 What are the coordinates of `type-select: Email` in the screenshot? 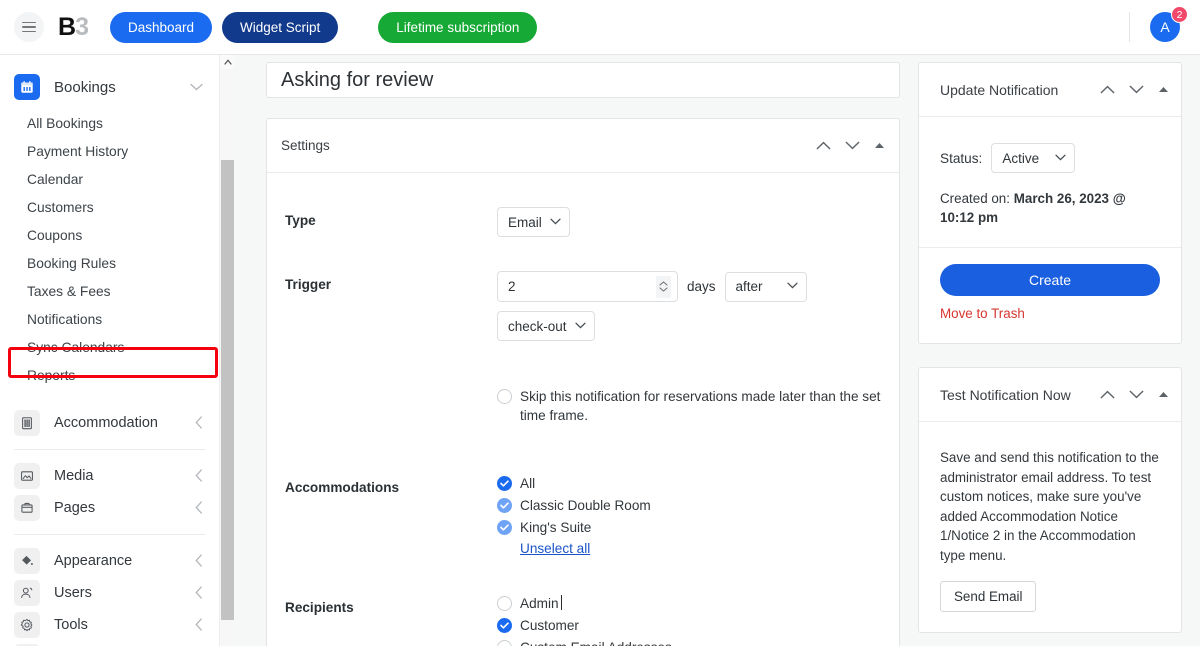 It's located at (533, 222).